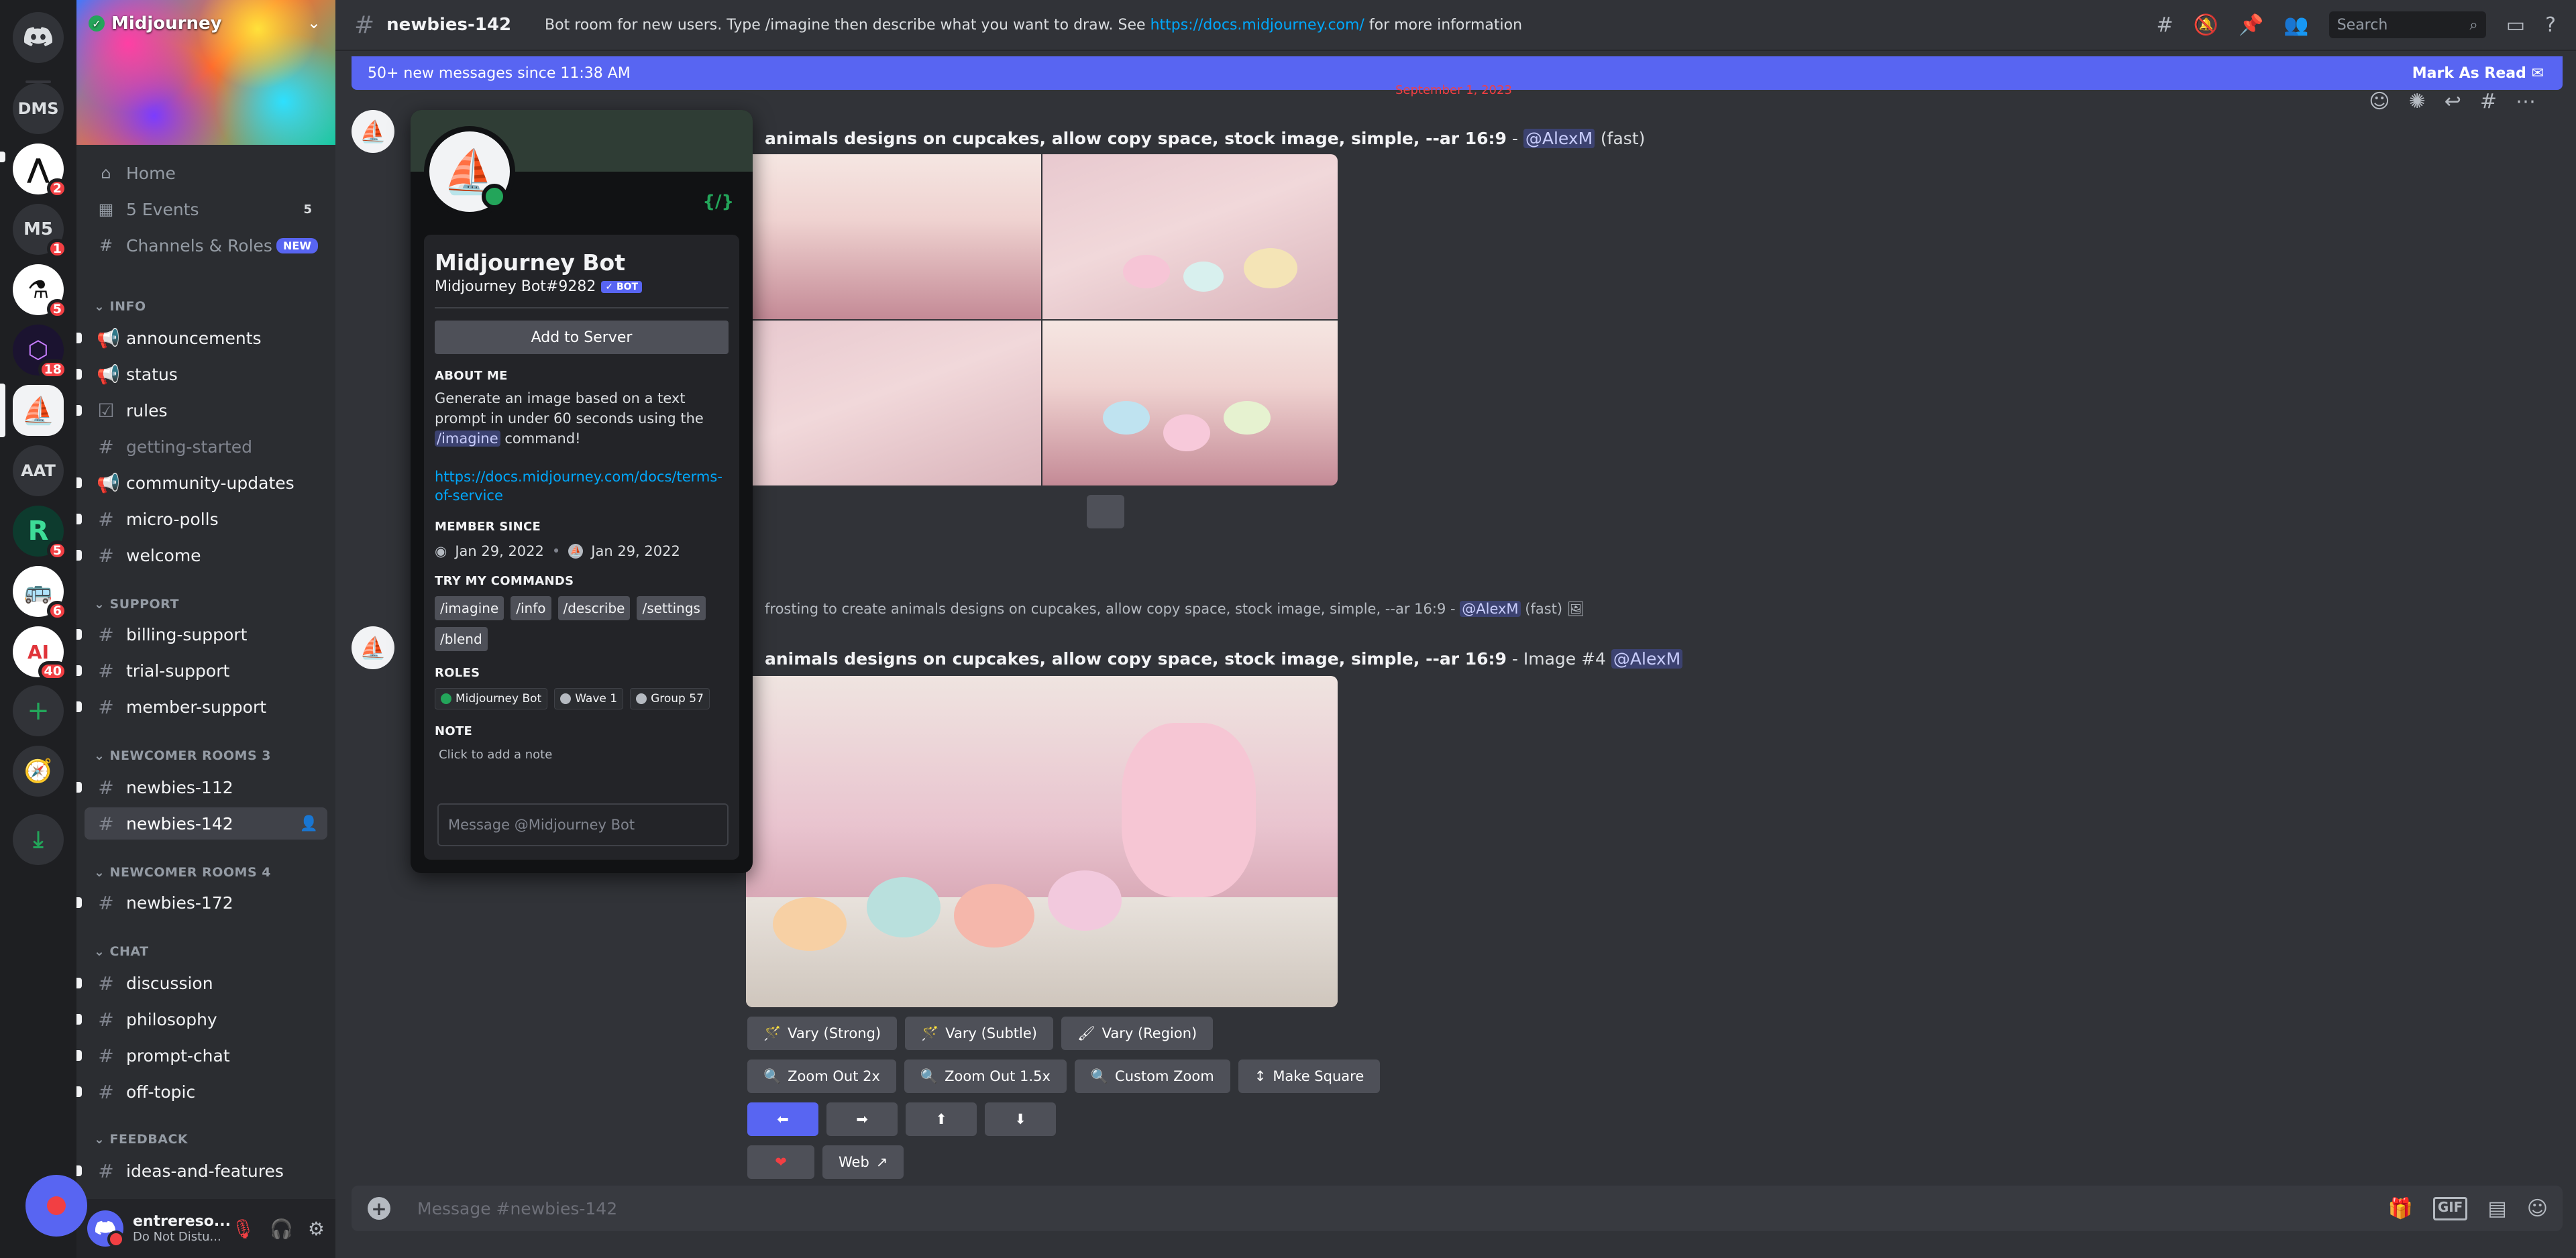 This screenshot has height=1258, width=2576. I want to click on gif-icon: GIF, so click(2450, 1208).